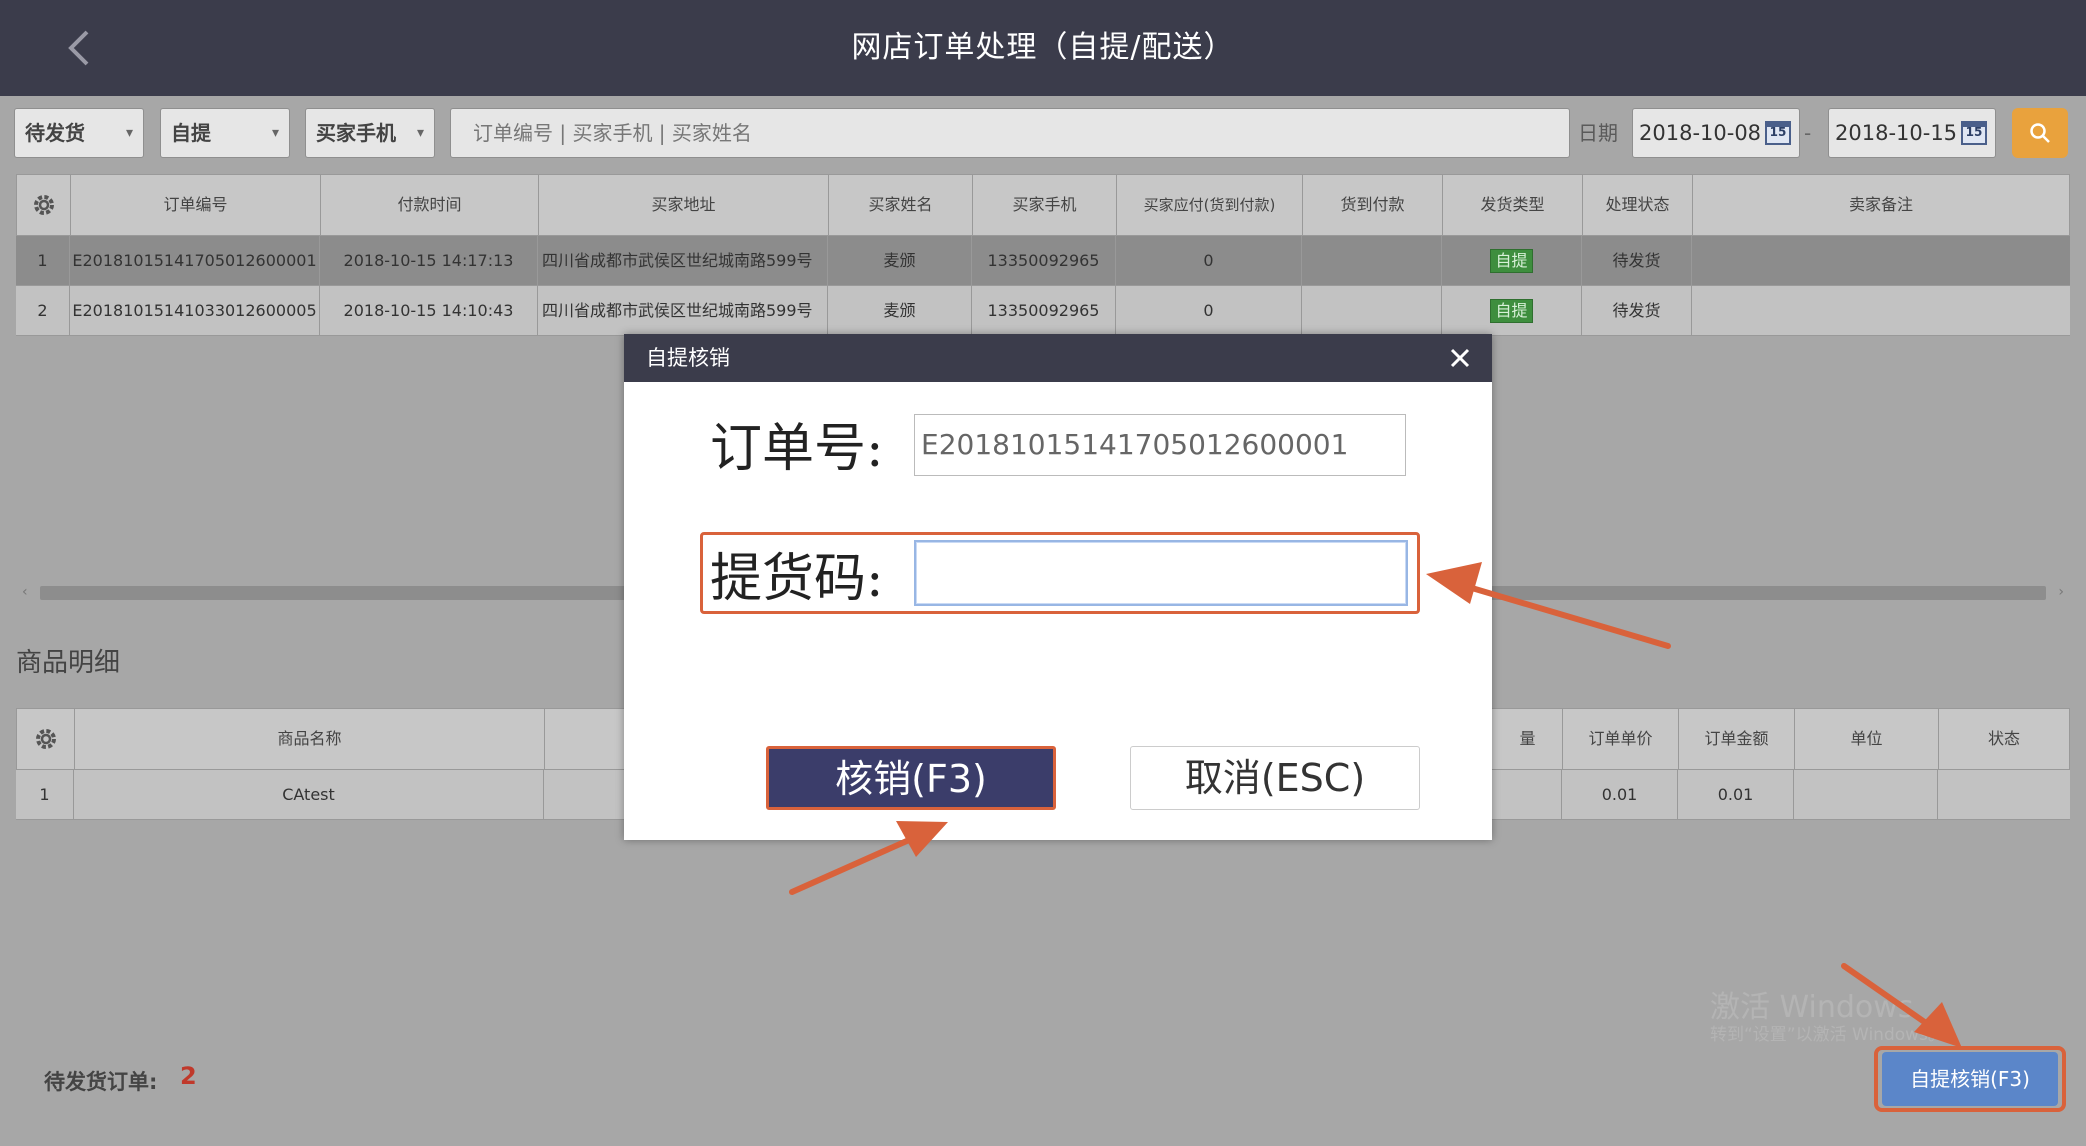 The height and width of the screenshot is (1146, 2086). I want to click on column-header: 买家姓名, so click(901, 205).